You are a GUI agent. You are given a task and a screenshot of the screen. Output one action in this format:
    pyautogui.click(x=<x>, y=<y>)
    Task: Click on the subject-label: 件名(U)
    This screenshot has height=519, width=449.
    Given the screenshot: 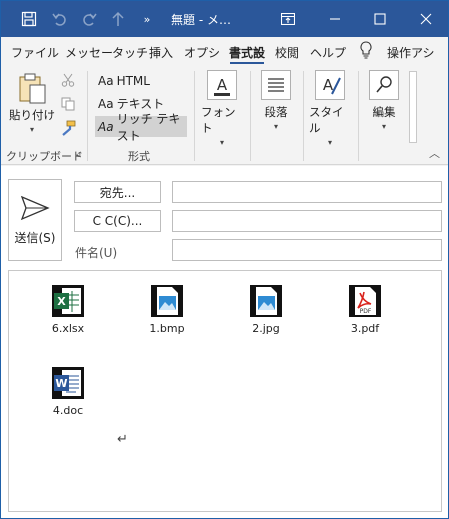 What is the action you would take?
    pyautogui.click(x=96, y=253)
    